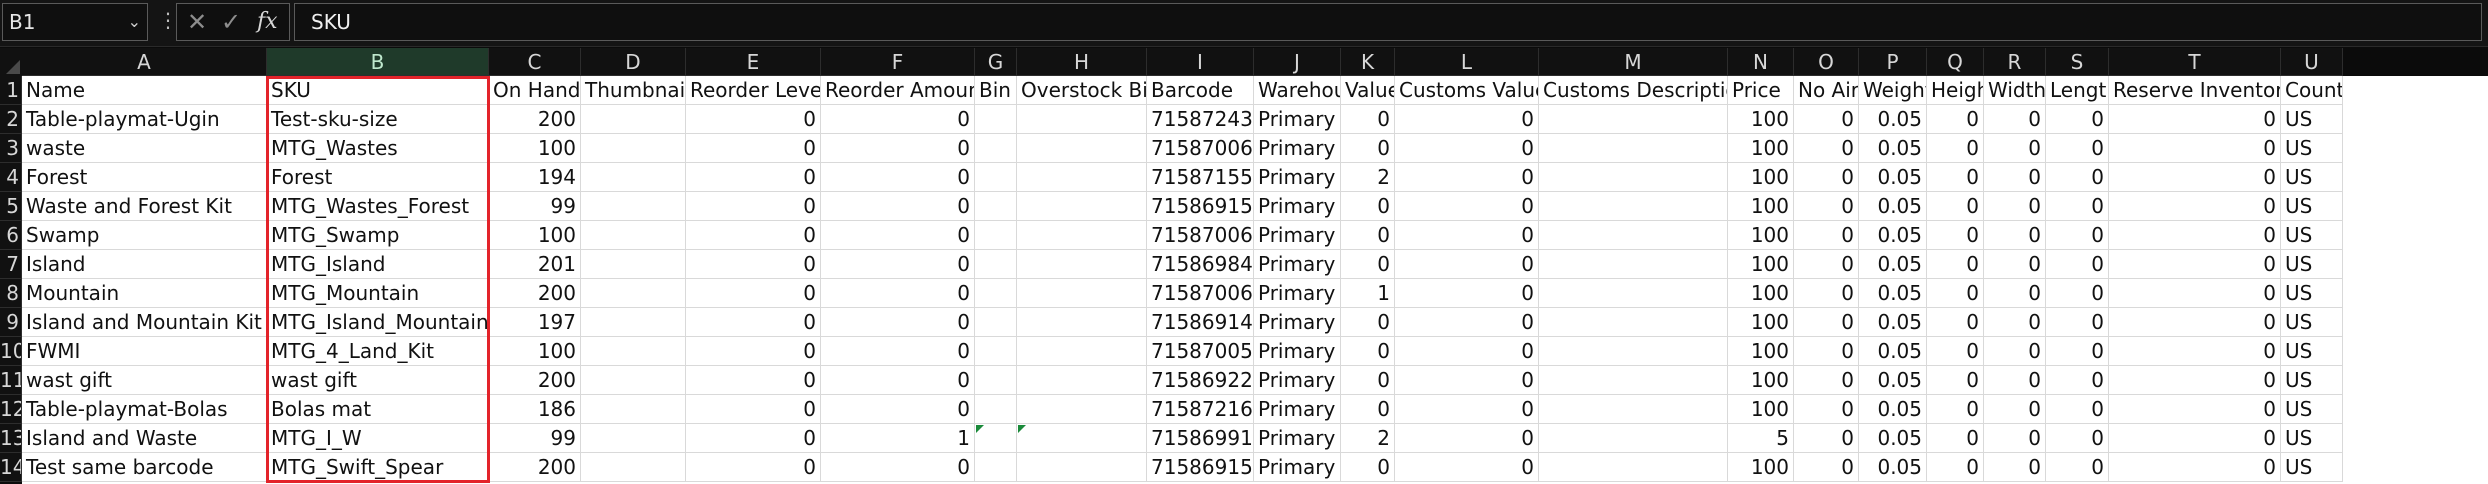 Image resolution: width=2488 pixels, height=484 pixels. What do you see at coordinates (1297, 264) in the screenshot?
I see `table-cell: Primary` at bounding box center [1297, 264].